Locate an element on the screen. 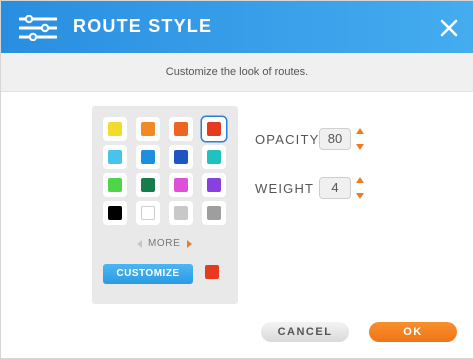  dialog-subtitle: Customize the look of routes. is located at coordinates (237, 72).